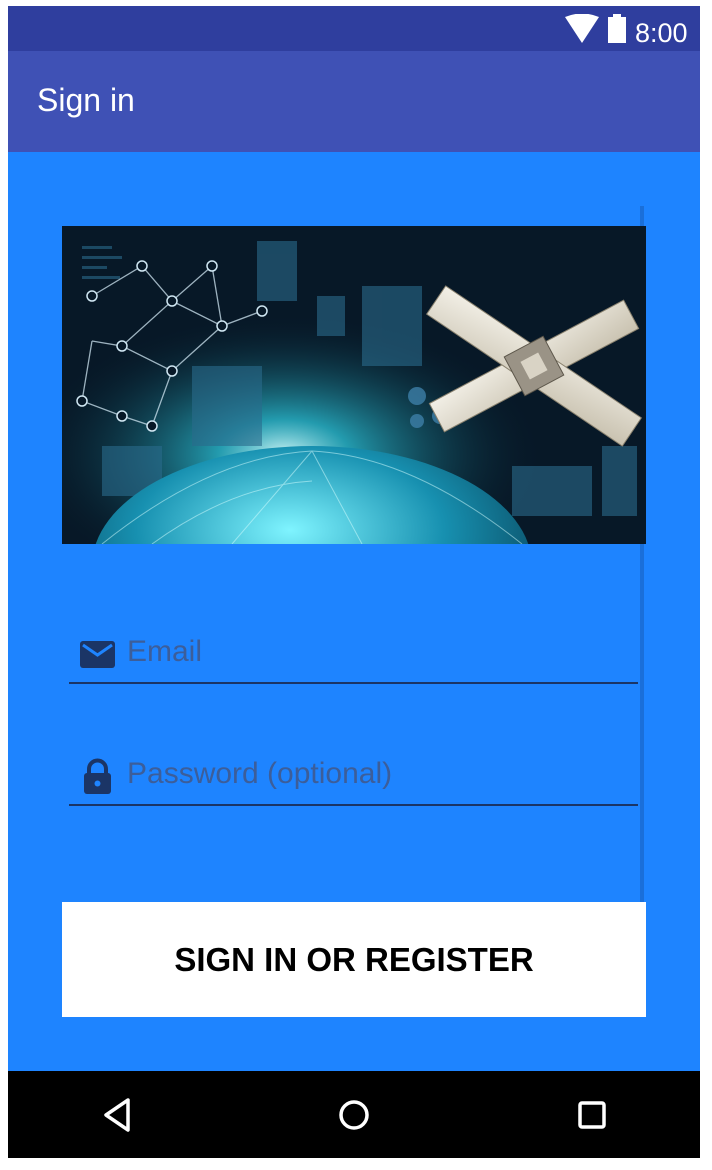  What do you see at coordinates (118, 1115) in the screenshot?
I see `back-icon` at bounding box center [118, 1115].